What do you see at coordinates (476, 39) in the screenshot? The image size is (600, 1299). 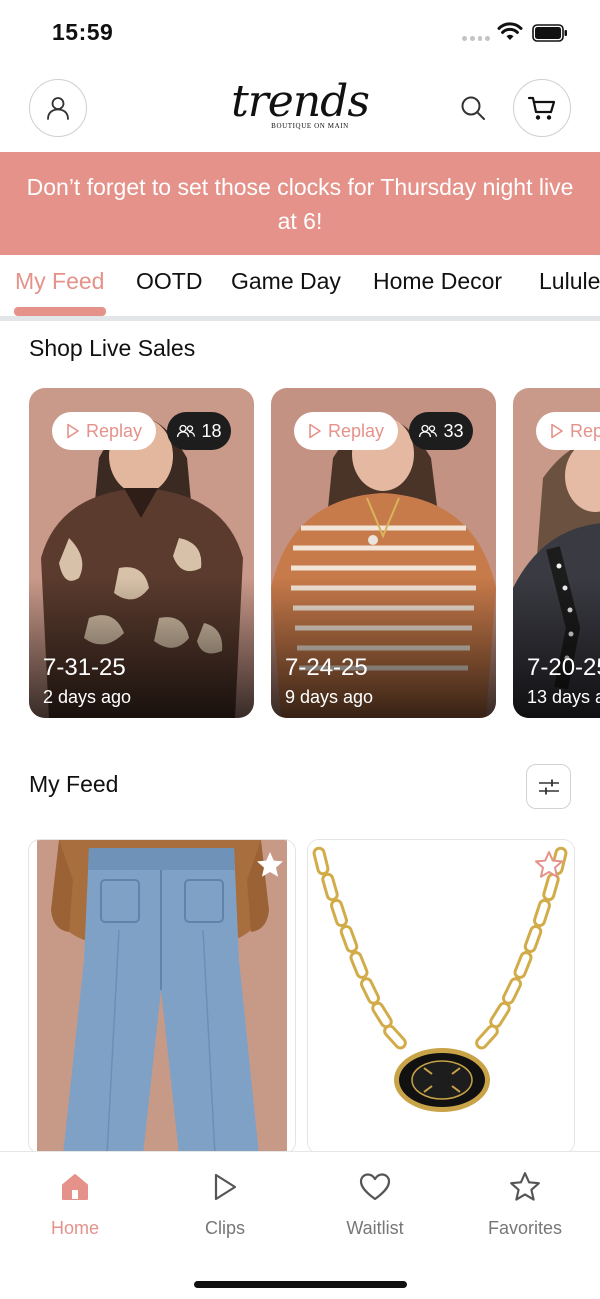 I see `cellular-signal-icon` at bounding box center [476, 39].